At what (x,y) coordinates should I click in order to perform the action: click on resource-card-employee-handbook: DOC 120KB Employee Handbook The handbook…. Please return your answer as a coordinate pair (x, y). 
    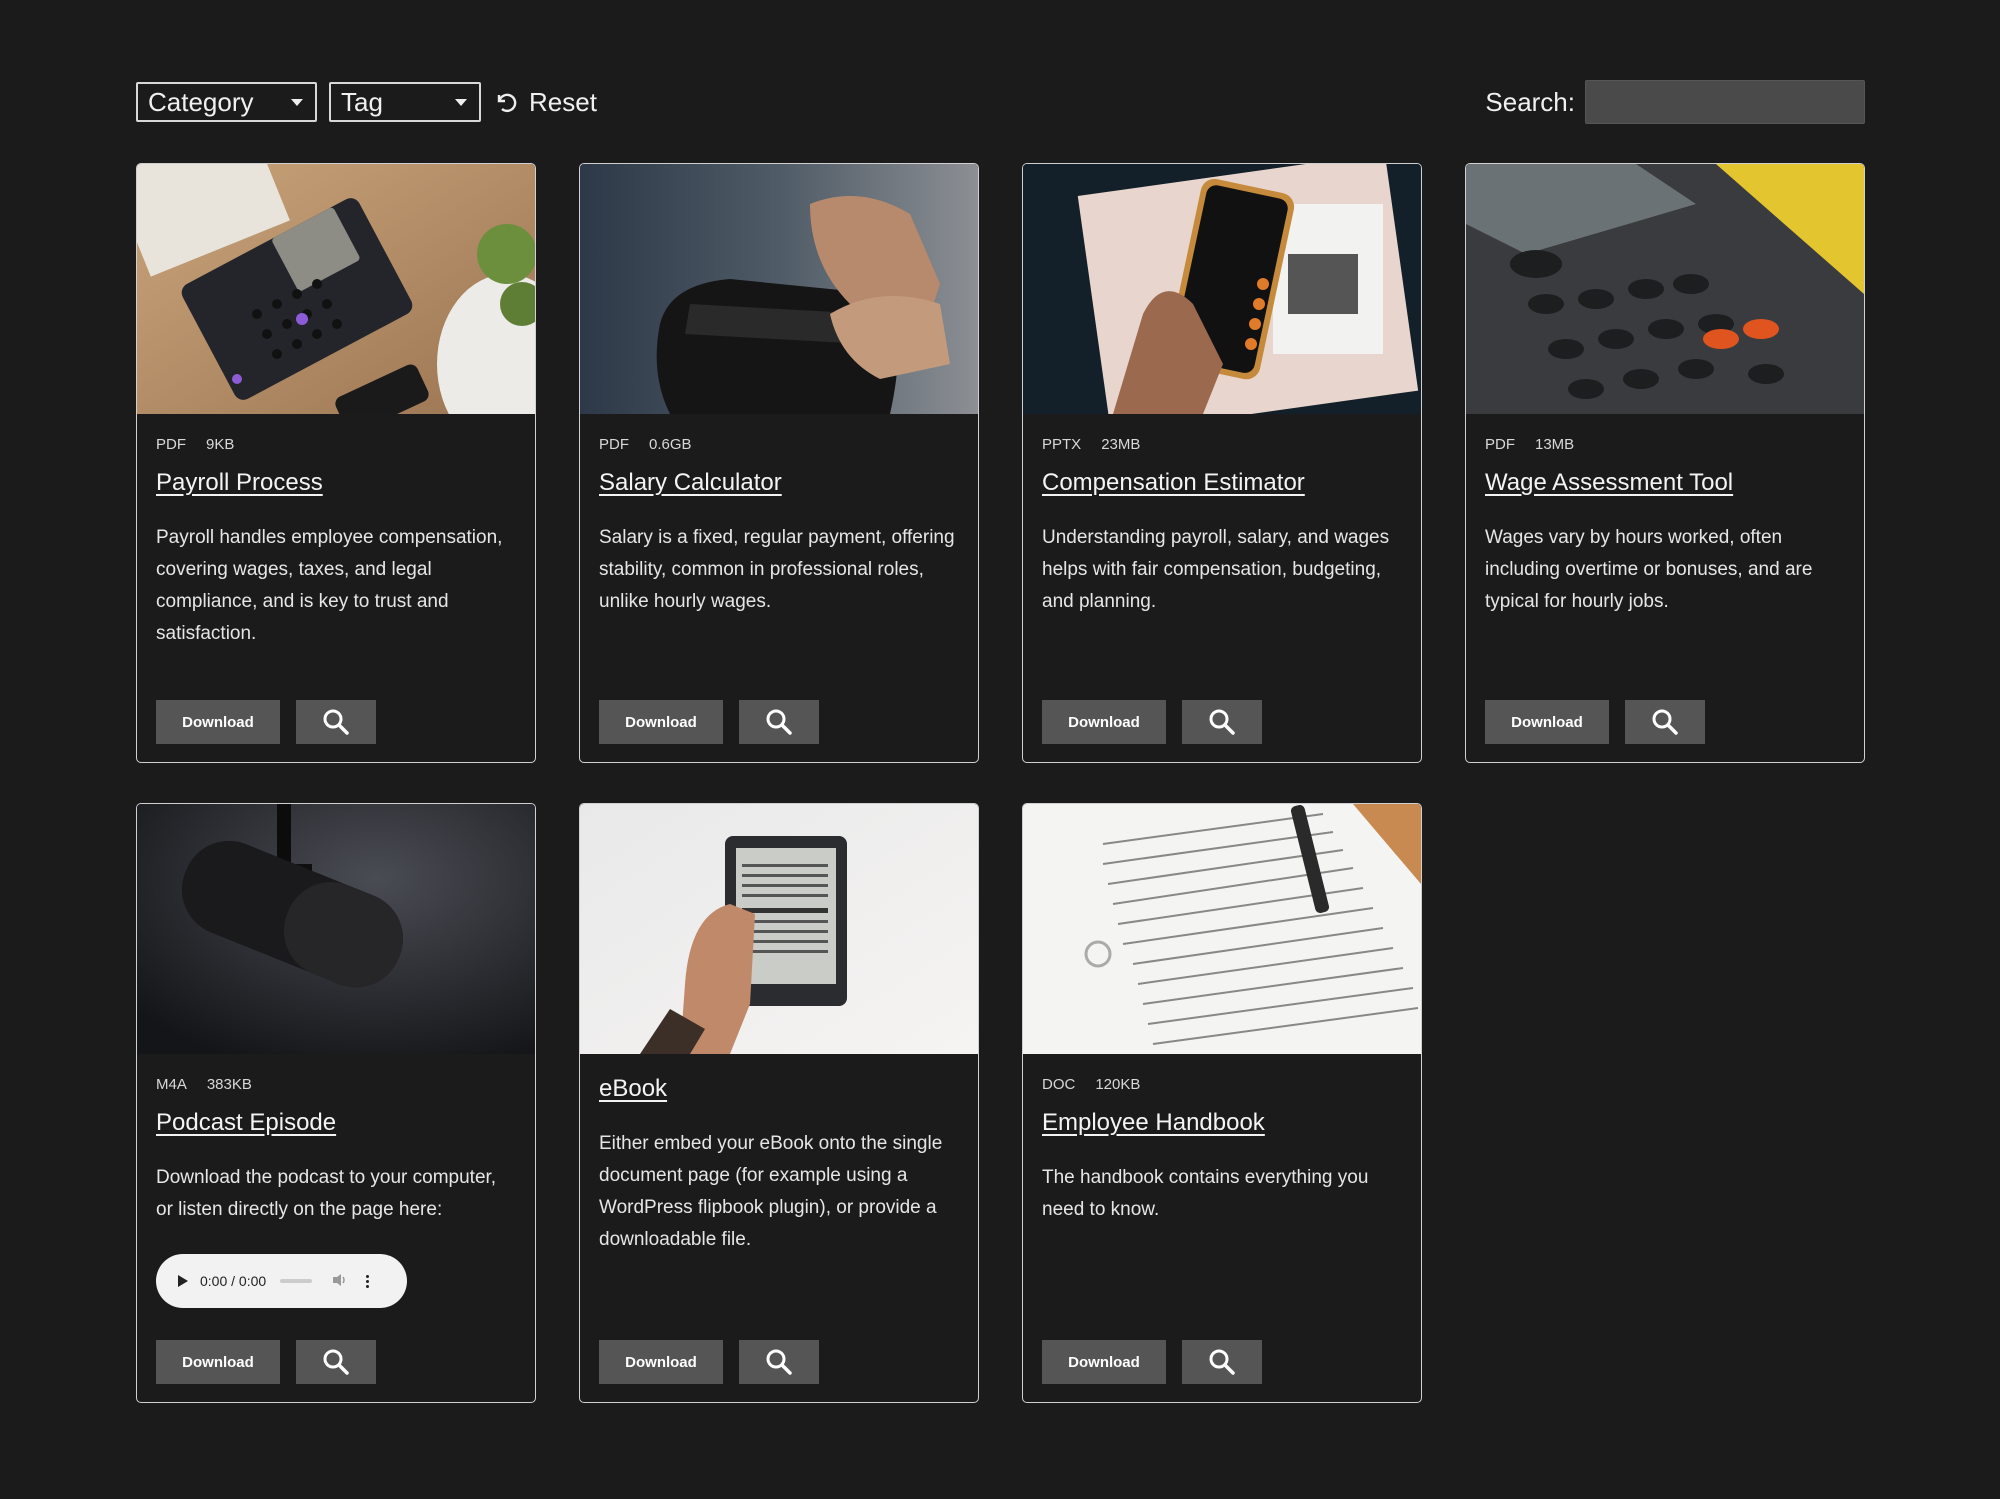
    Looking at the image, I should click on (1222, 1103).